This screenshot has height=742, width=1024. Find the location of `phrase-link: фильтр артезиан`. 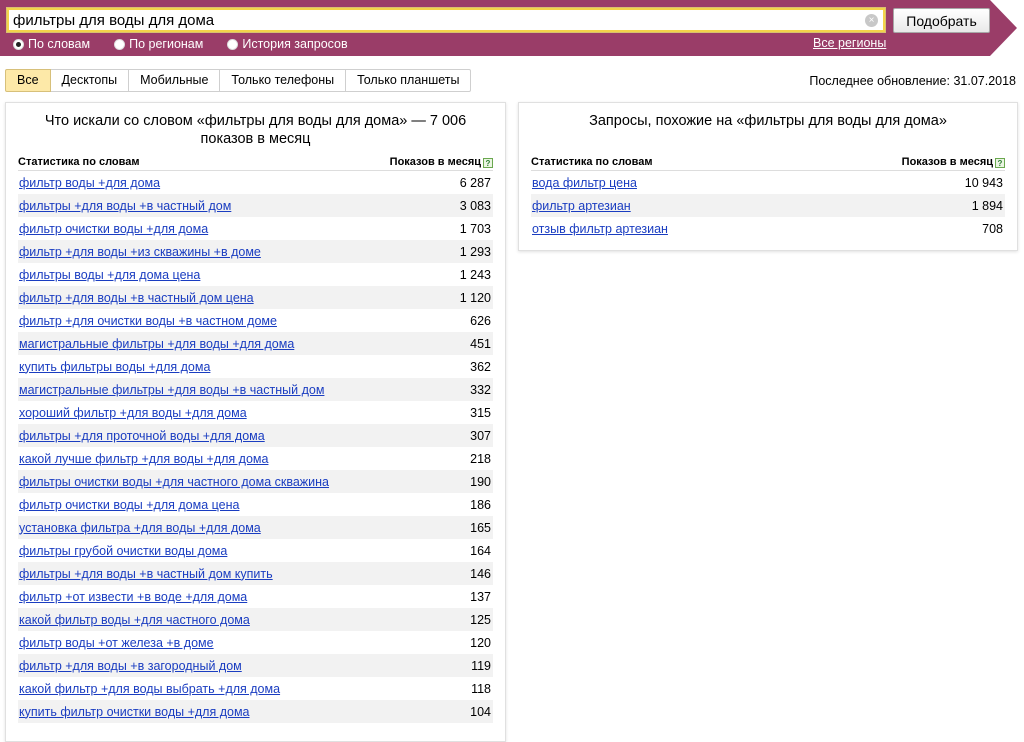

phrase-link: фильтр артезиан is located at coordinates (581, 206).